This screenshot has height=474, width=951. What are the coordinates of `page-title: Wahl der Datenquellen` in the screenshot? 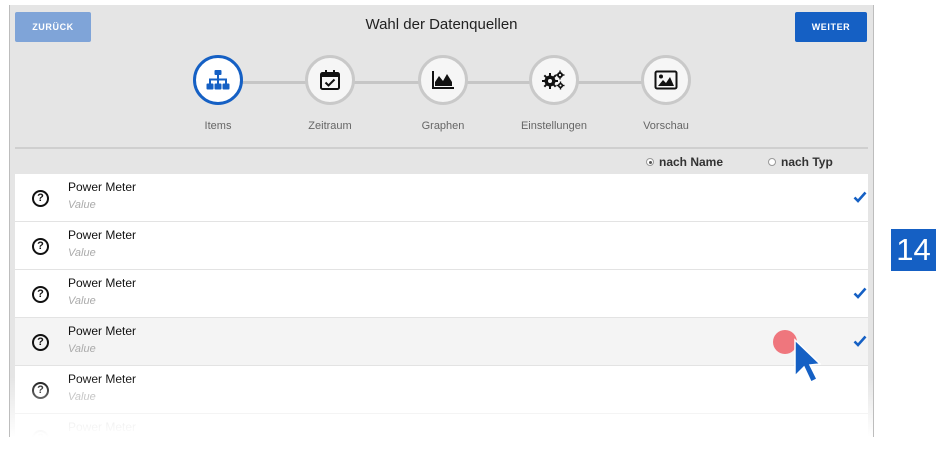 It's located at (441, 24).